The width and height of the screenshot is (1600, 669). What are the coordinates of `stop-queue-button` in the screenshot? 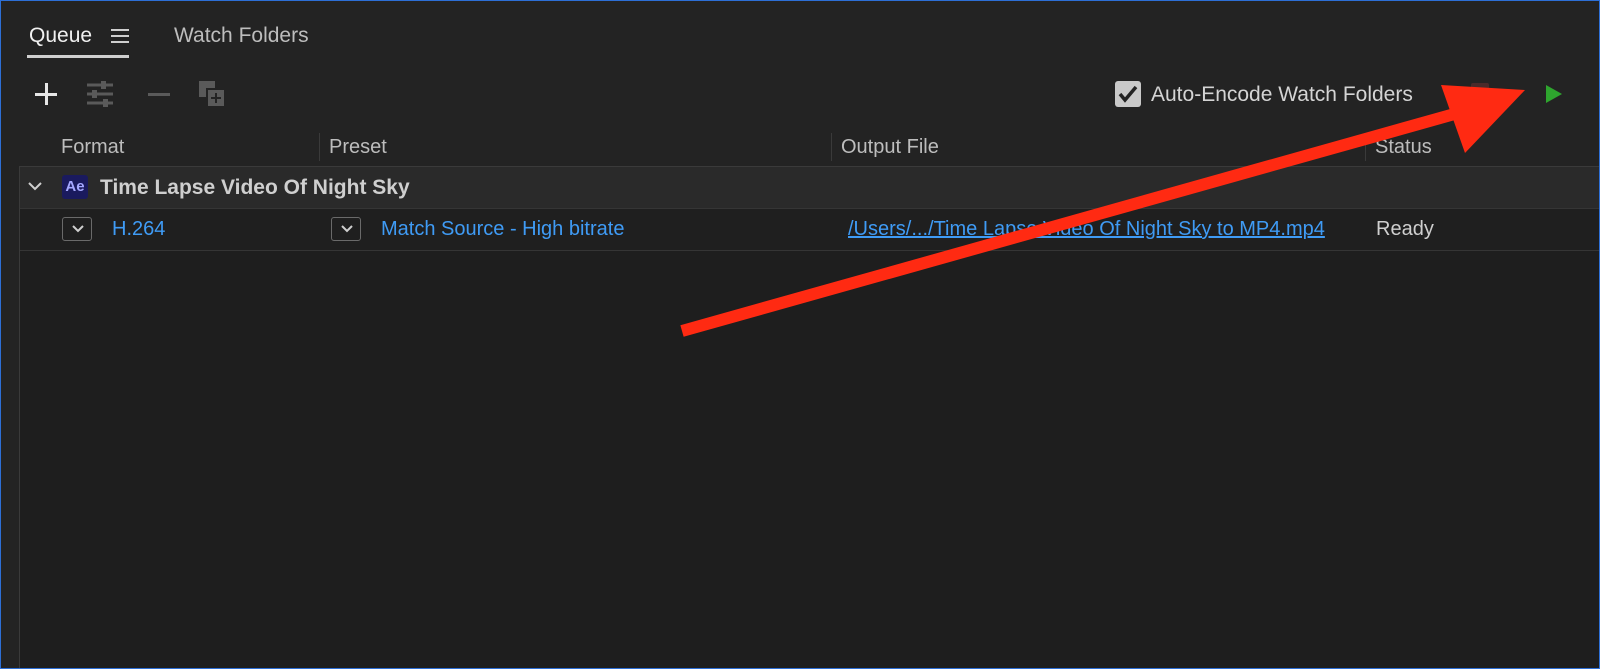 It's located at (1480, 92).